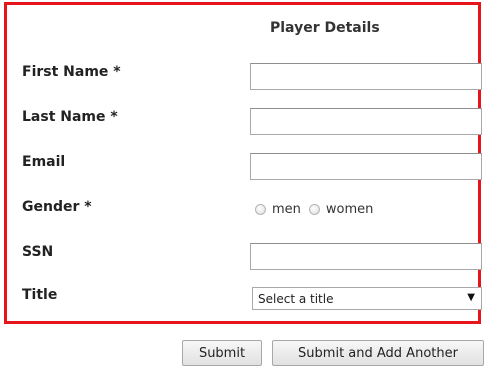  I want to click on submit-button: Submit, so click(222, 353).